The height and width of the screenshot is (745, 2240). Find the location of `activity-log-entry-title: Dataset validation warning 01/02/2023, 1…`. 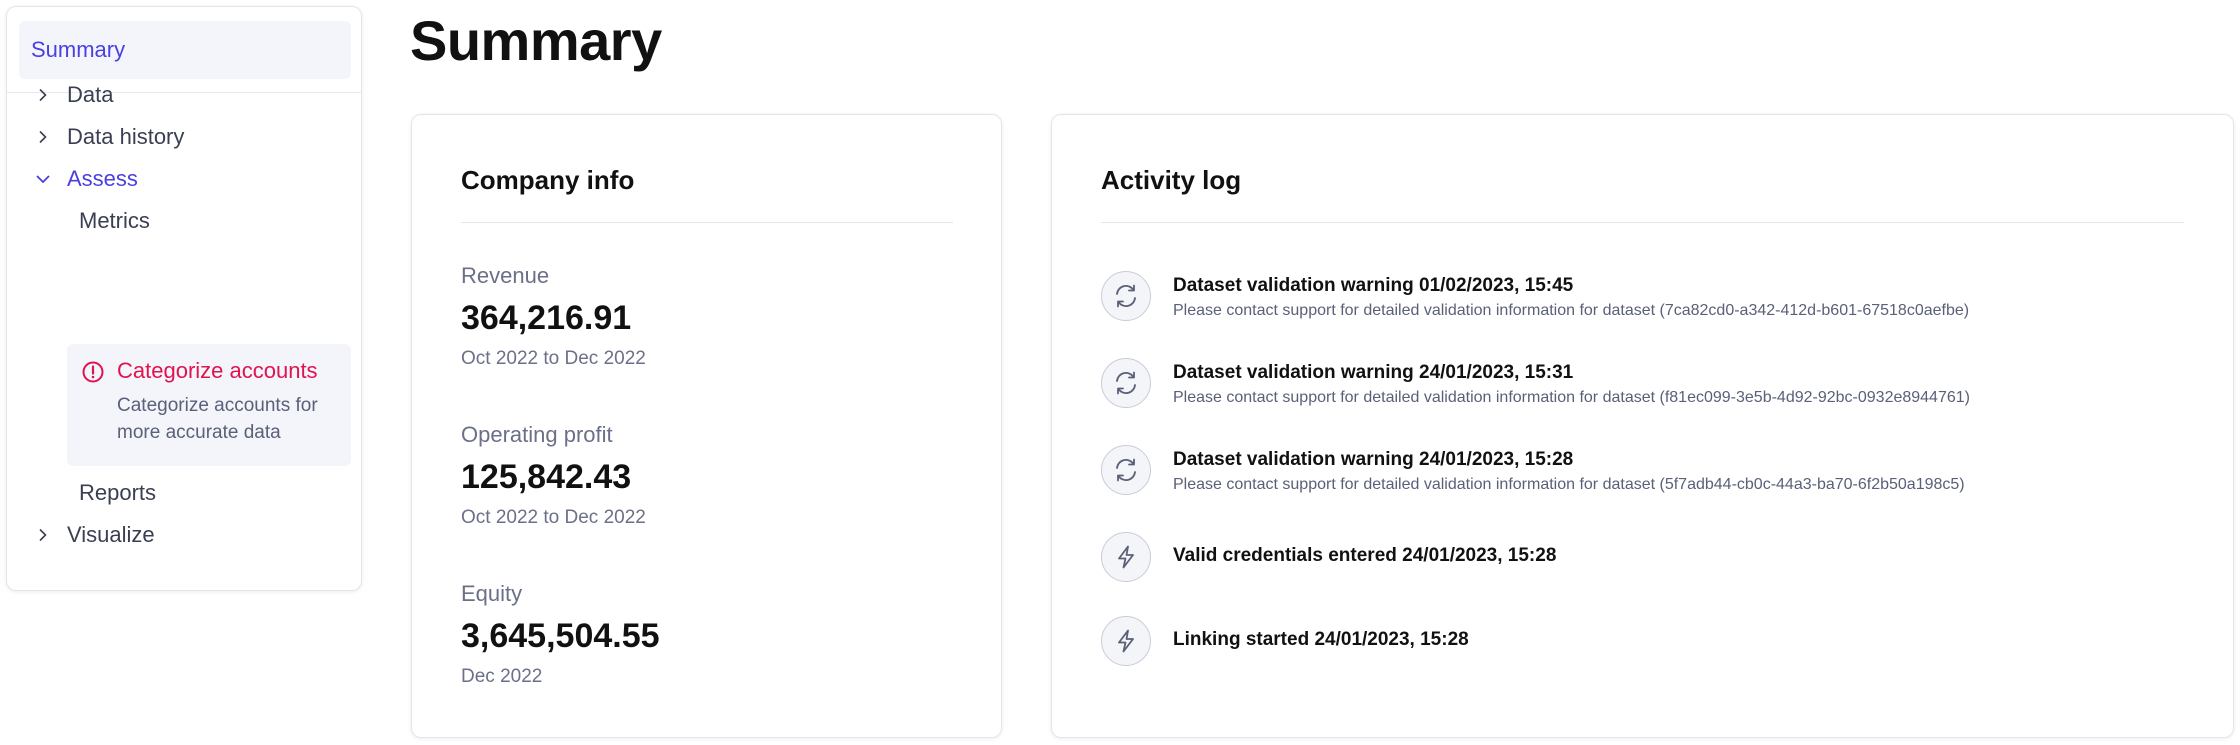

activity-log-entry-title: Dataset validation warning 01/02/2023, 1… is located at coordinates (1373, 285).